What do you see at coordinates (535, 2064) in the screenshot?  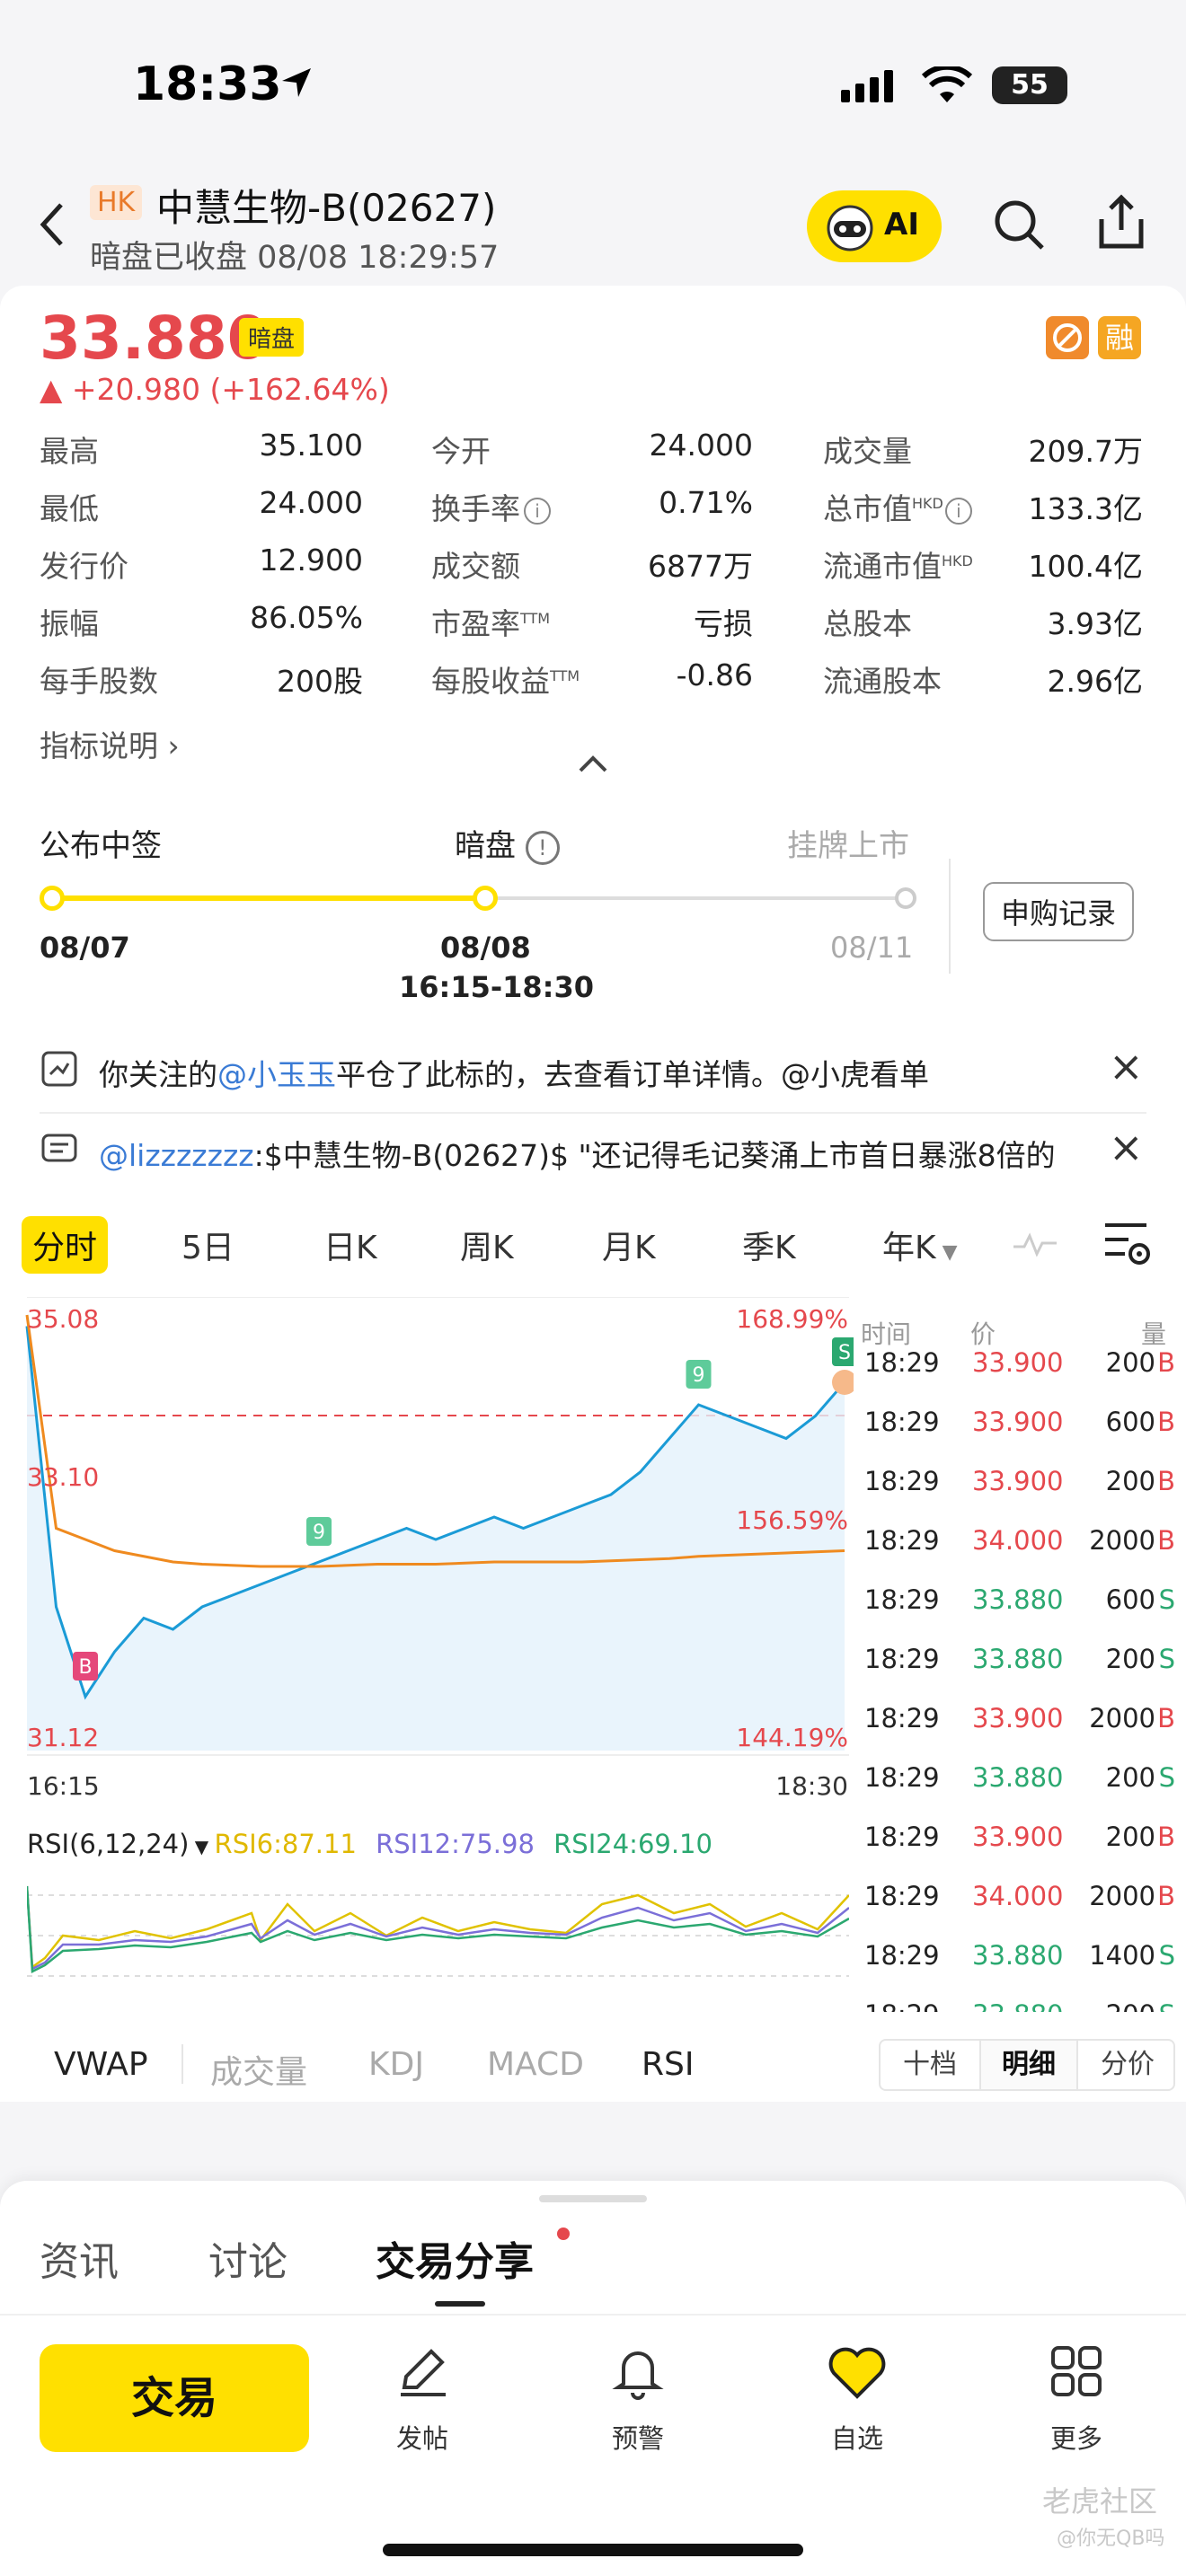 I see `ind-tab-macd: MACD` at bounding box center [535, 2064].